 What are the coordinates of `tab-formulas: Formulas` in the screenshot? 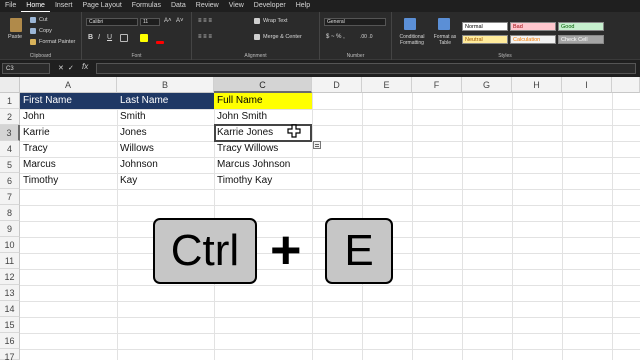 It's located at (146, 6).